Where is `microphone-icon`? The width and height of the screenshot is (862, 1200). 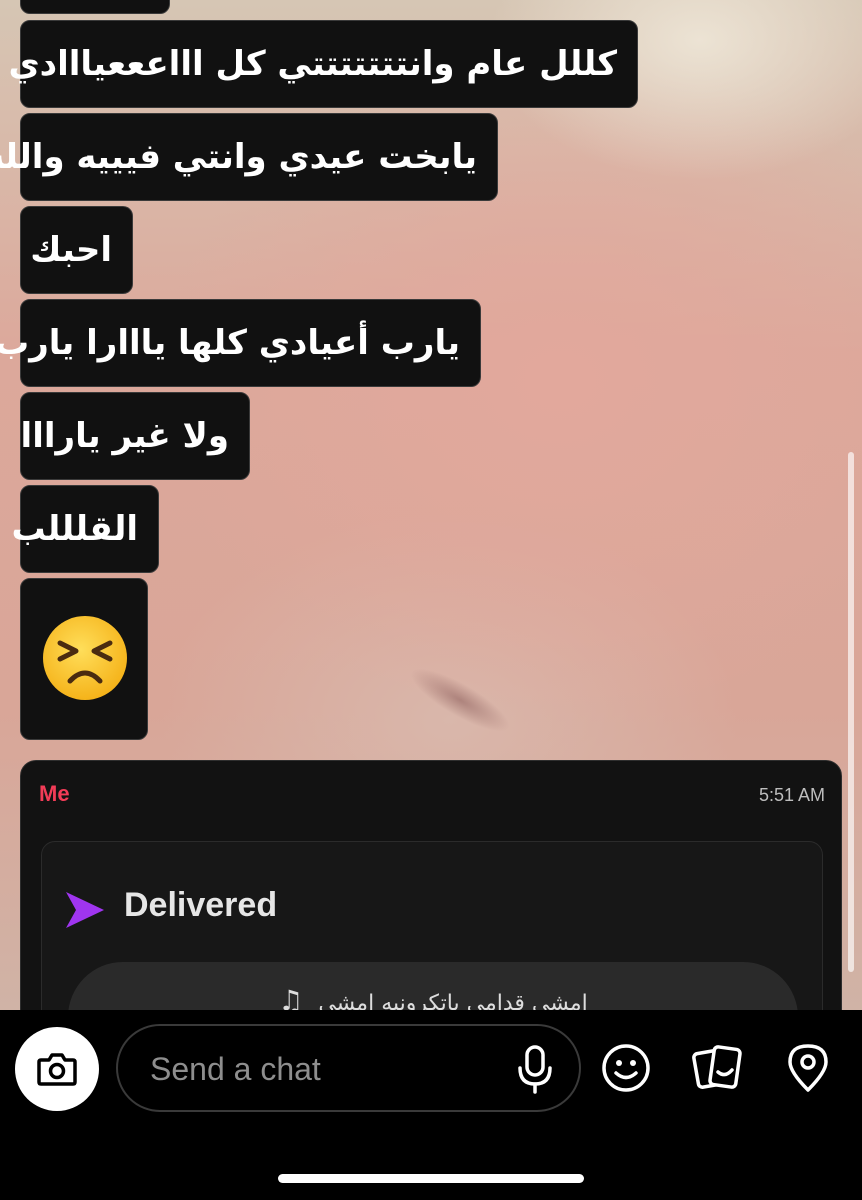
microphone-icon is located at coordinates (535, 1069).